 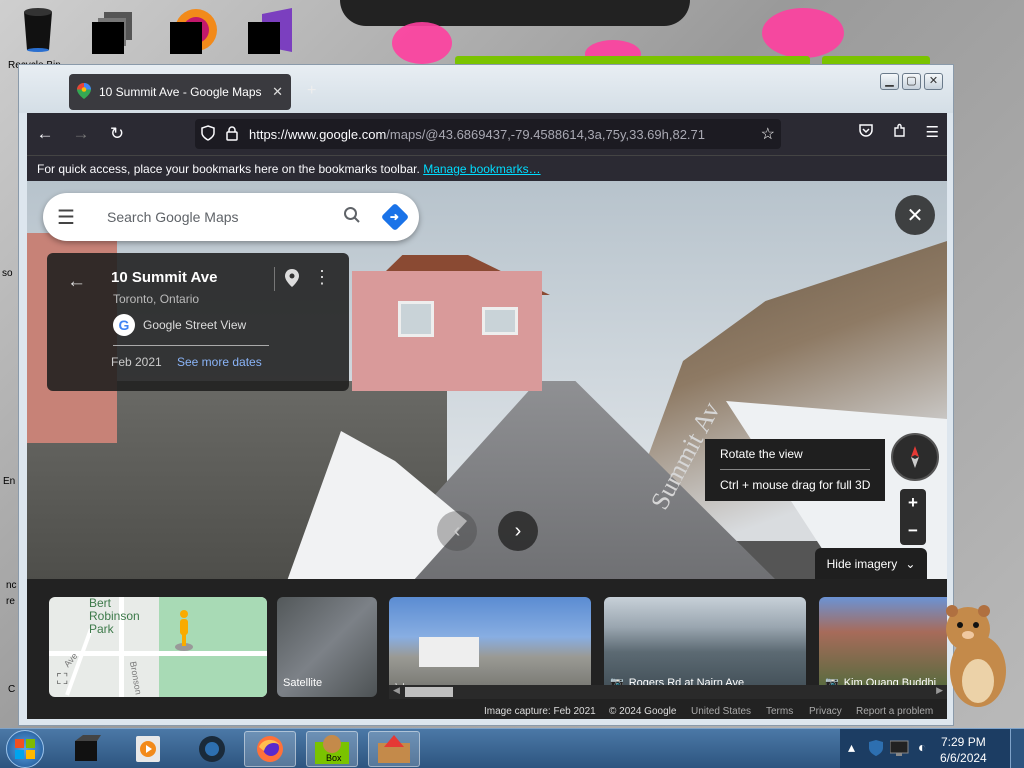 I want to click on street-view-source: G Google Street View, so click(x=179, y=325).